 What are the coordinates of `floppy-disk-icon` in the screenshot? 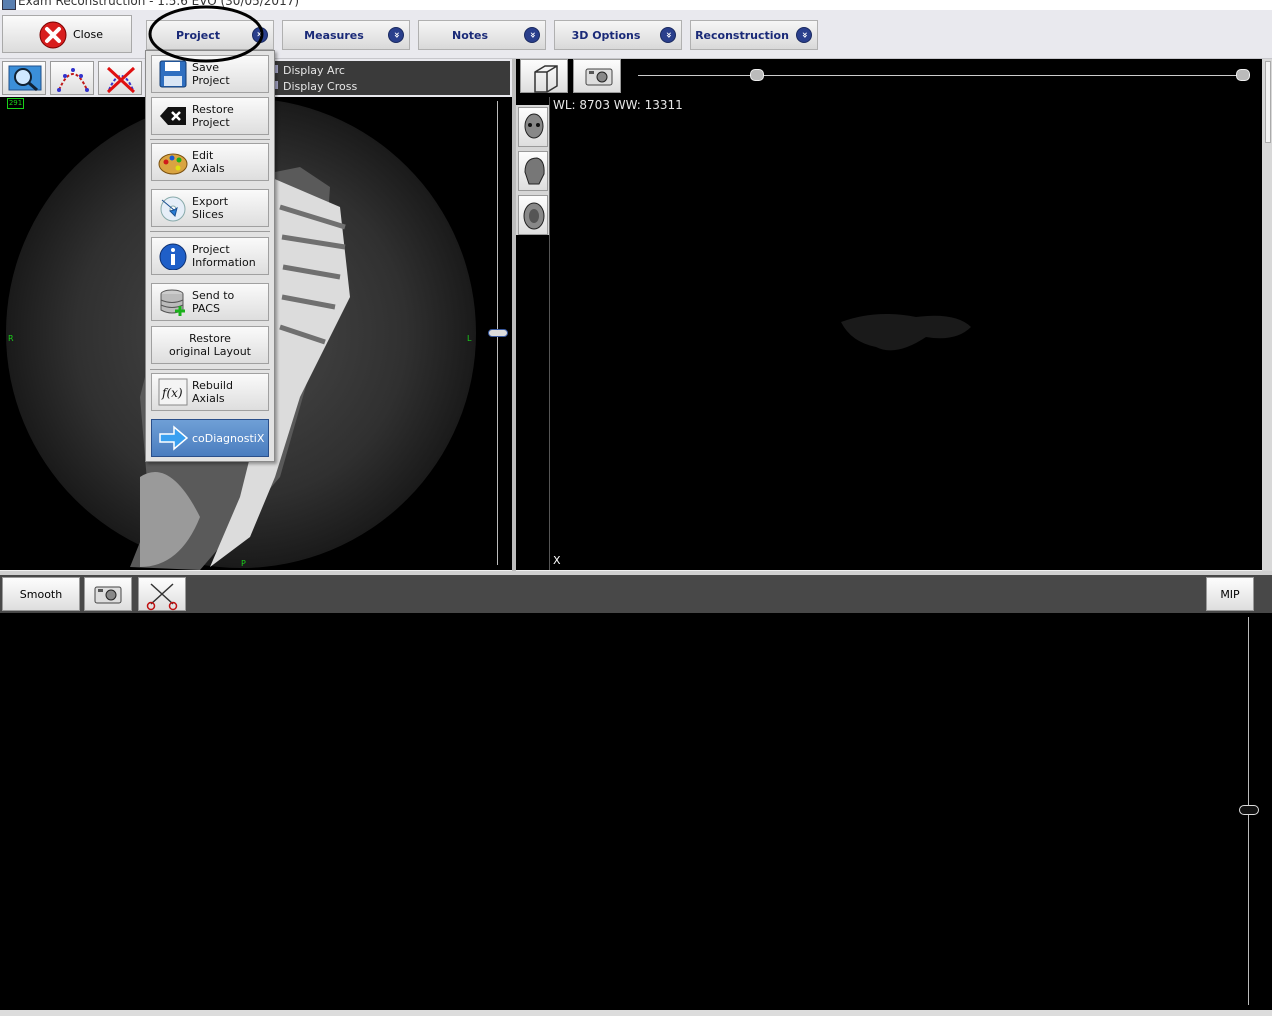 It's located at (173, 74).